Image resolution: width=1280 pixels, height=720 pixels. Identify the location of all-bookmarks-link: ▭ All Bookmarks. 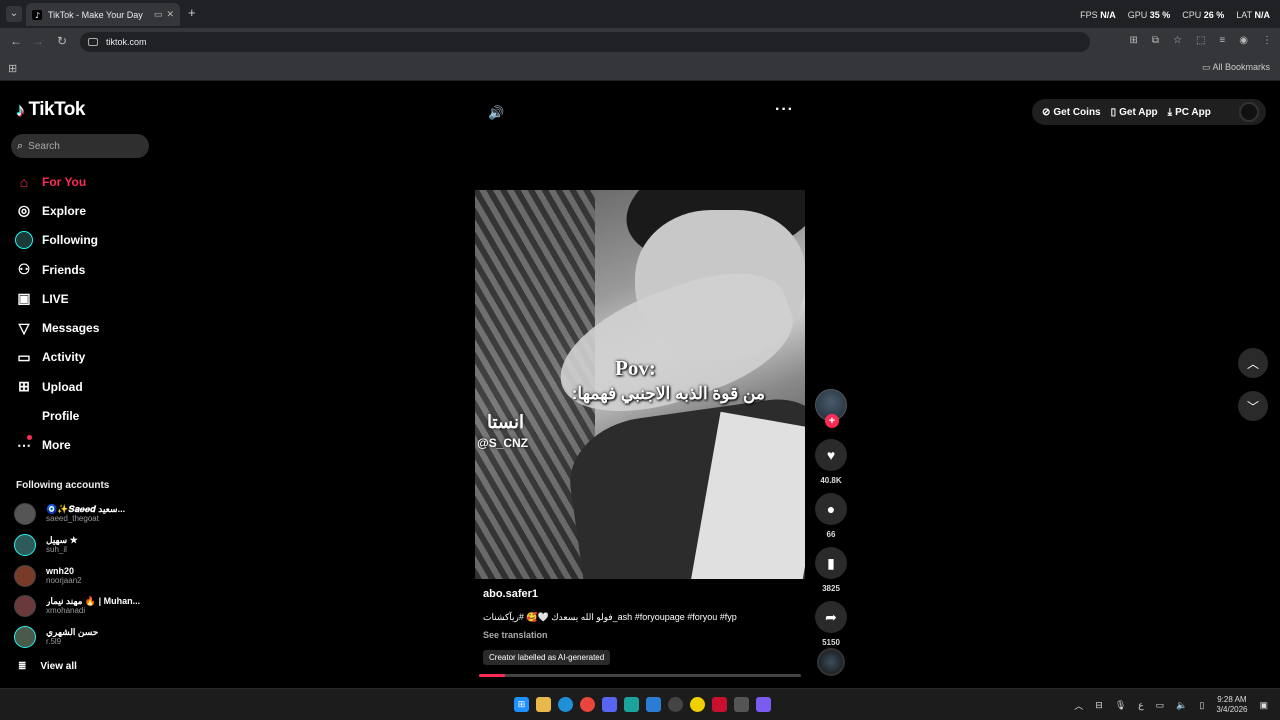
(1236, 67).